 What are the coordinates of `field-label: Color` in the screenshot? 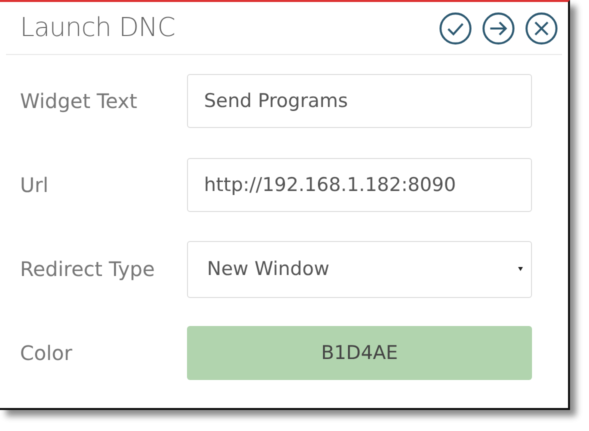 It's located at (46, 353).